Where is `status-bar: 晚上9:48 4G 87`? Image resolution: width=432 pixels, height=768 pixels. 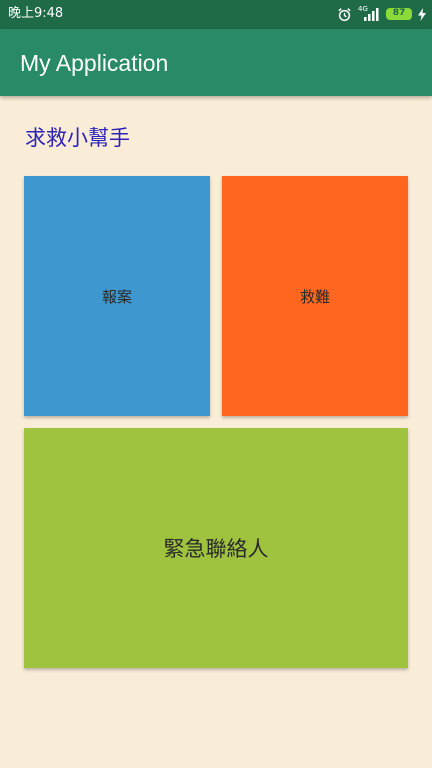
status-bar: 晚上9:48 4G 87 is located at coordinates (216, 14).